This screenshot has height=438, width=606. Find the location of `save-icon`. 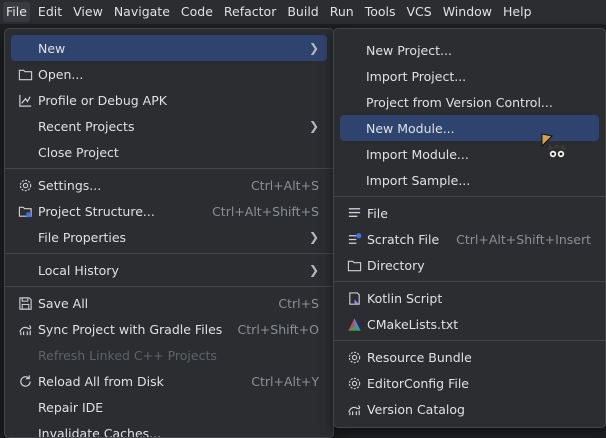

save-icon is located at coordinates (25, 303).